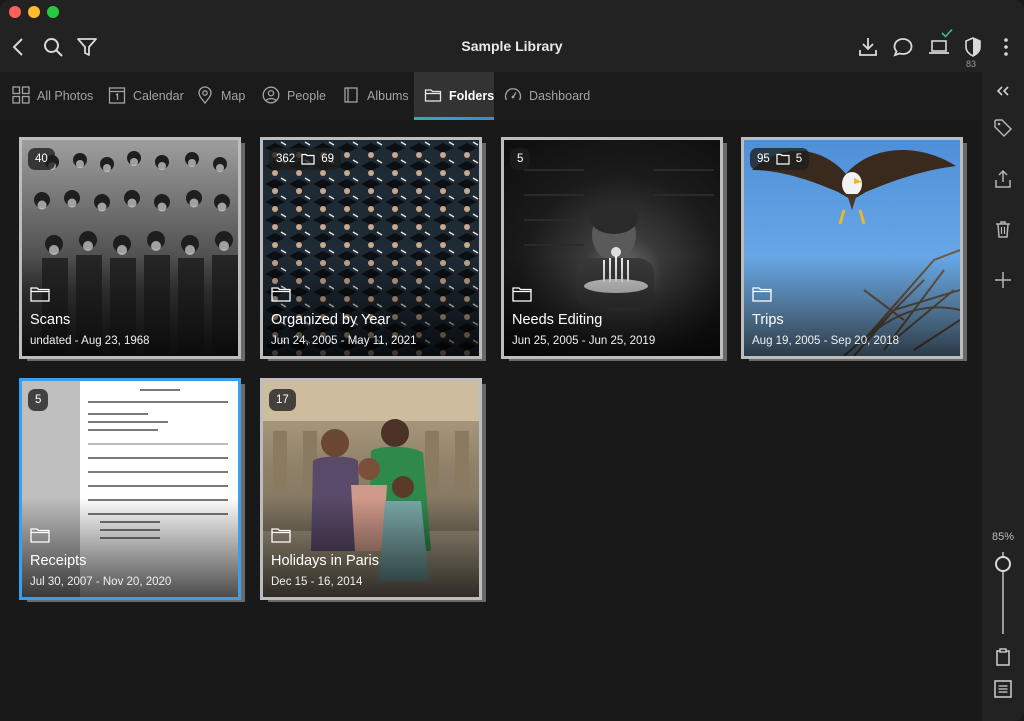 Image resolution: width=1024 pixels, height=721 pixels. What do you see at coordinates (768, 320) in the screenshot?
I see `folder-title: Trips` at bounding box center [768, 320].